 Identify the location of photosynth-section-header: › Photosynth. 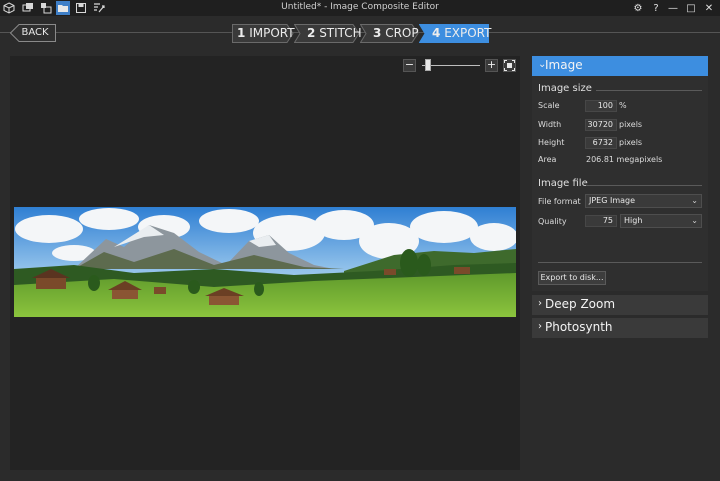
(620, 328).